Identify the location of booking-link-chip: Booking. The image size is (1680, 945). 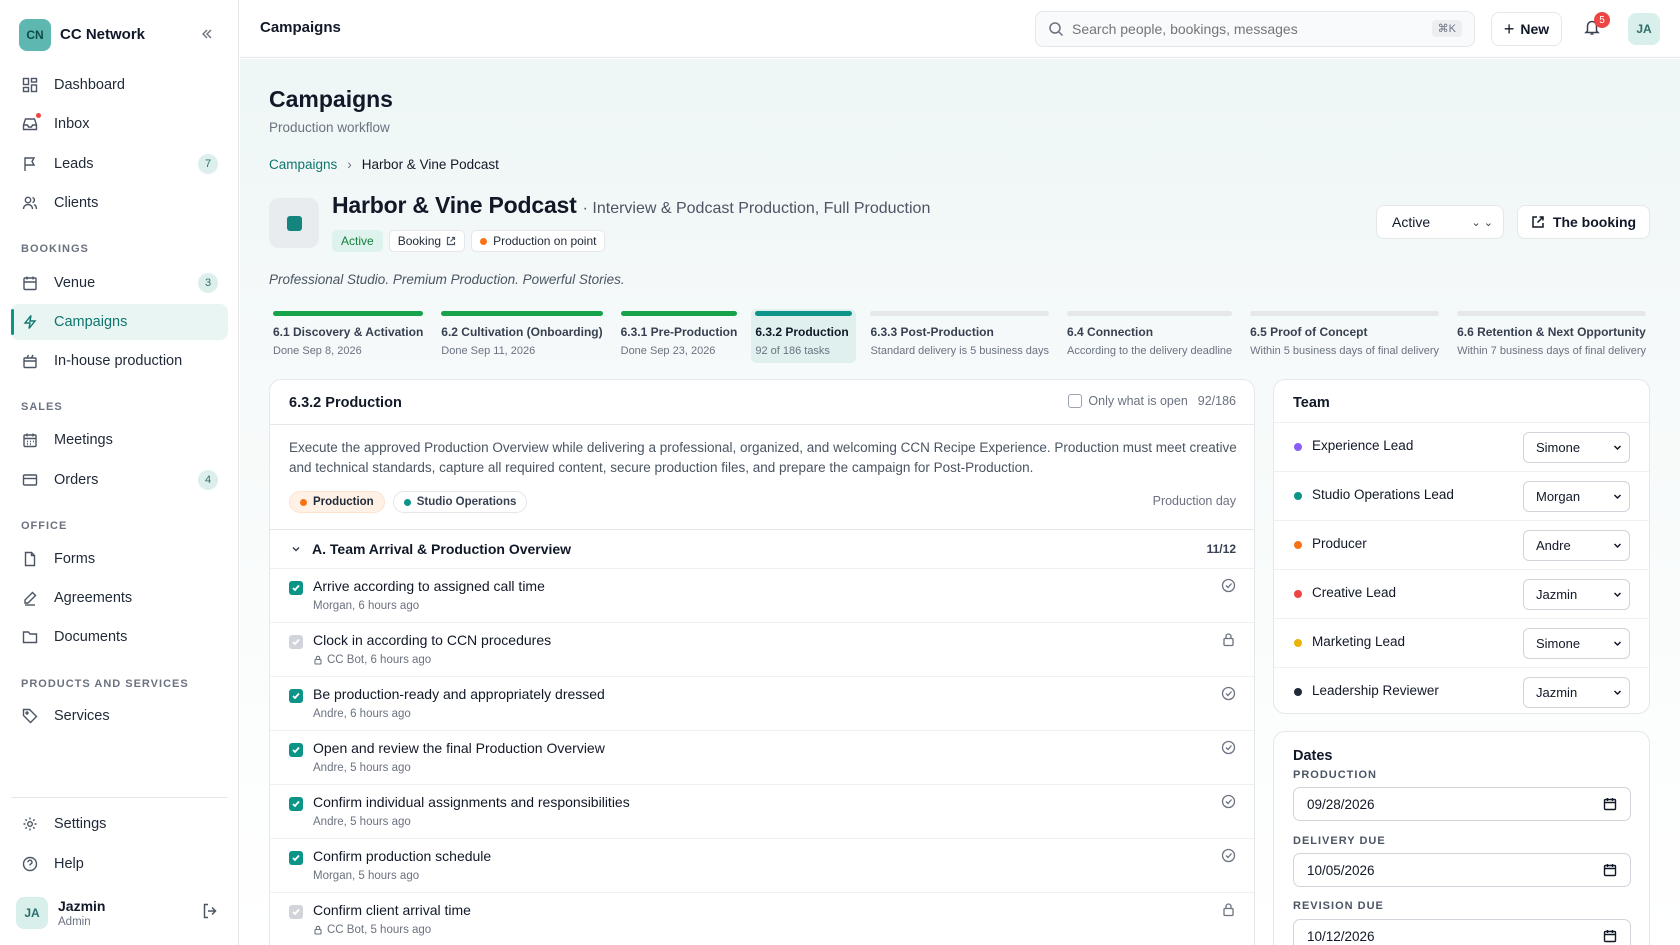
(427, 241).